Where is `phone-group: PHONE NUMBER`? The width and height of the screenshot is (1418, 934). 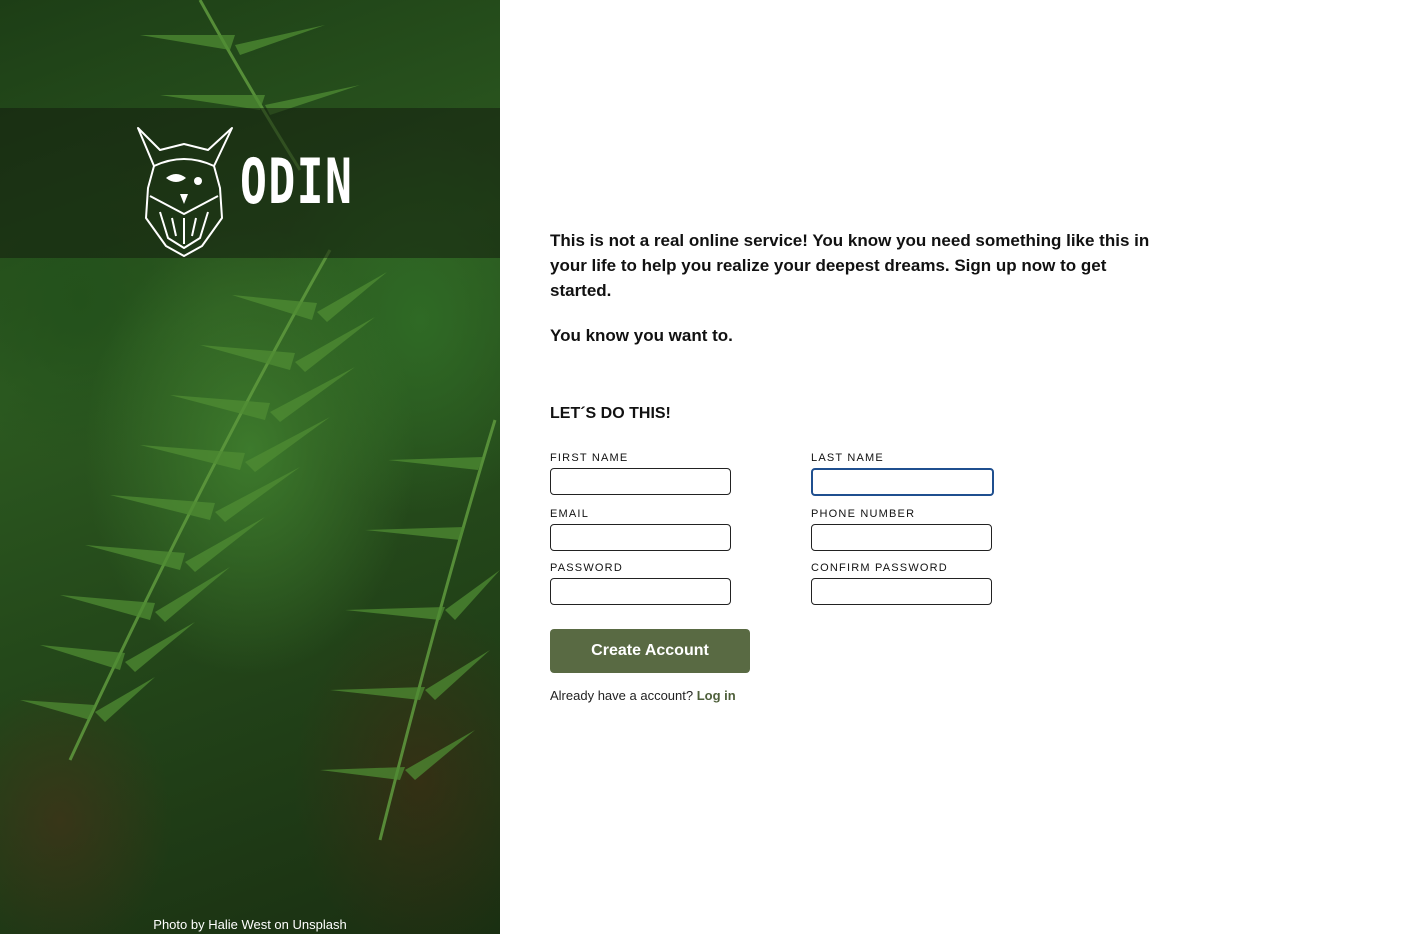 phone-group: PHONE NUMBER is located at coordinates (901, 529).